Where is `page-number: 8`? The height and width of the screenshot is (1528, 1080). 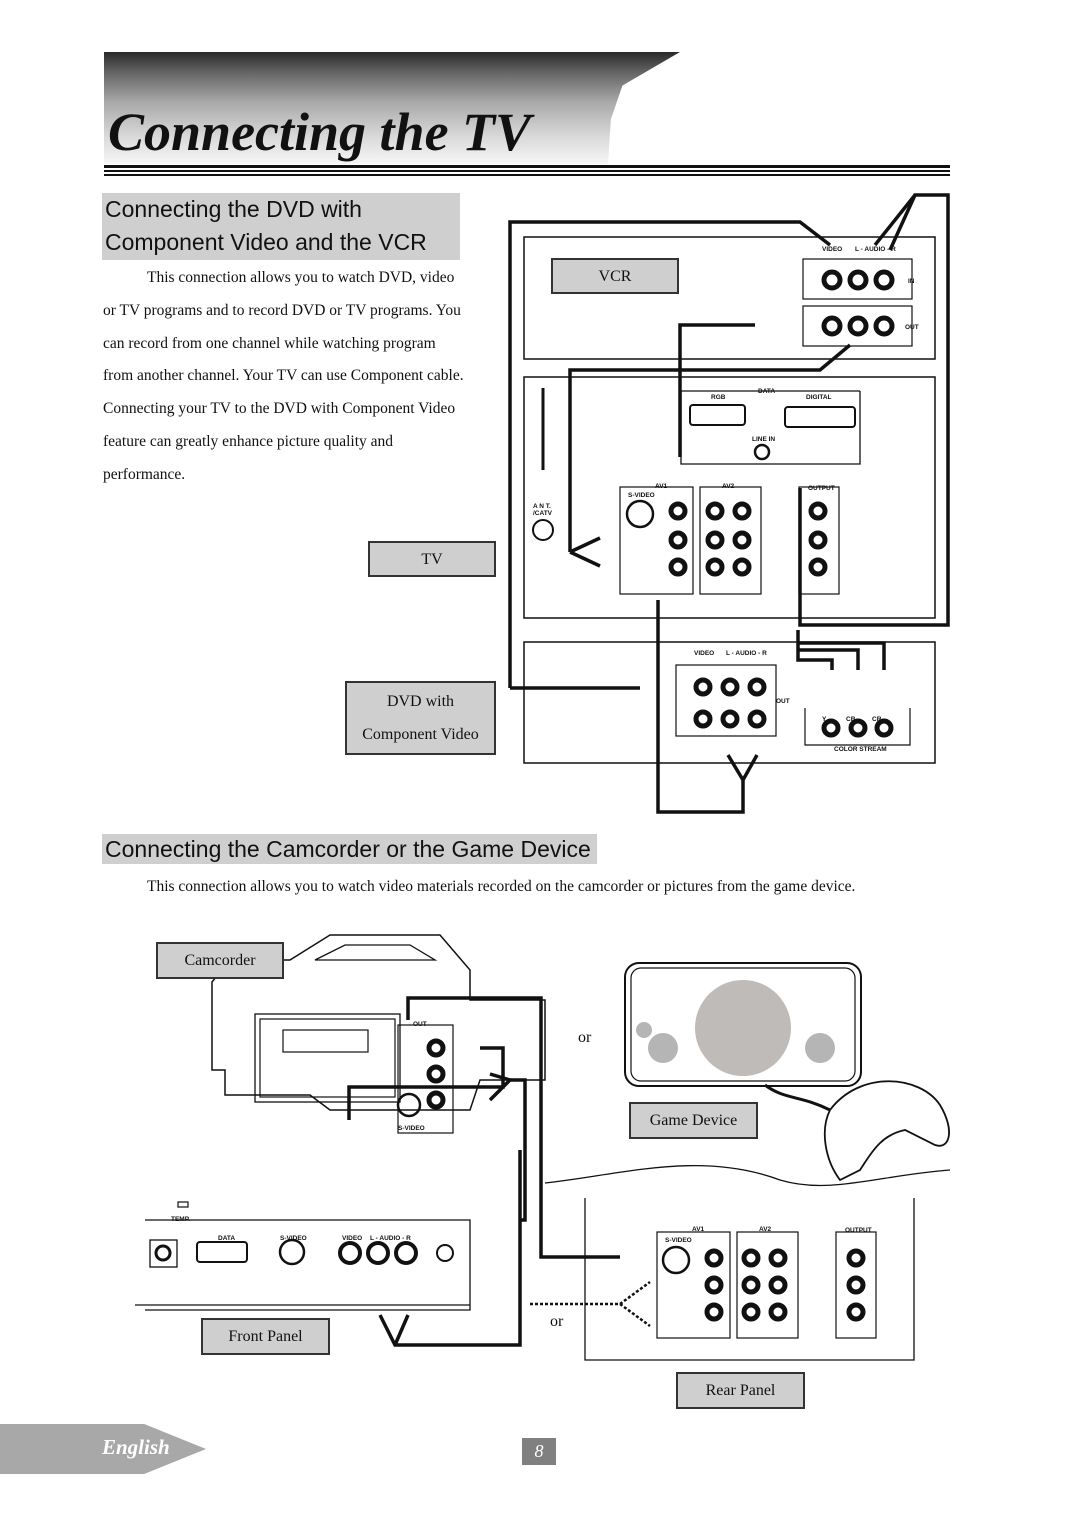 page-number: 8 is located at coordinates (539, 1451).